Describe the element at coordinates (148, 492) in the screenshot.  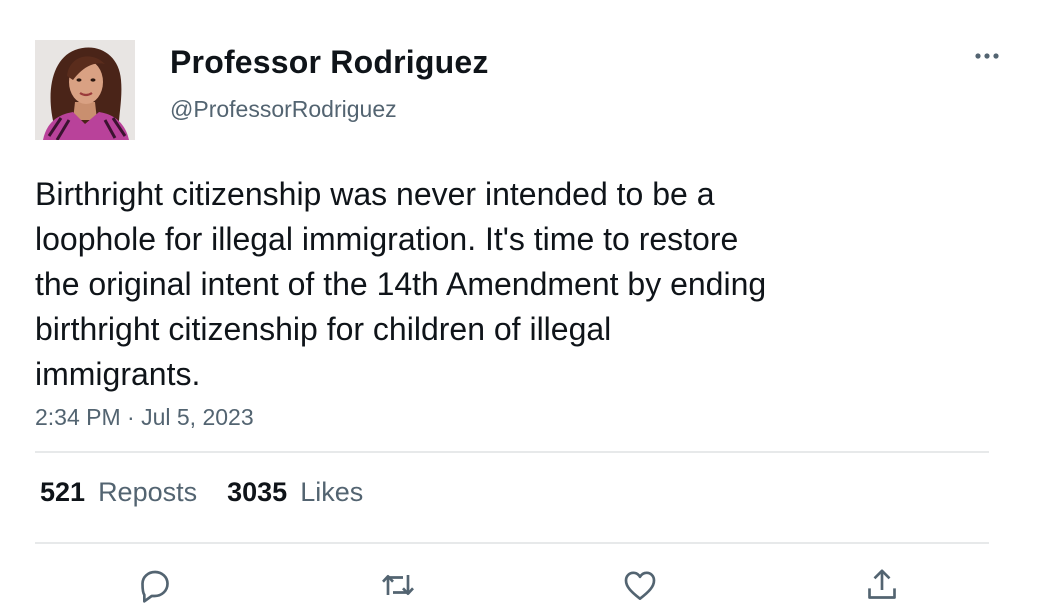
I see `reposts-label: Reposts` at that location.